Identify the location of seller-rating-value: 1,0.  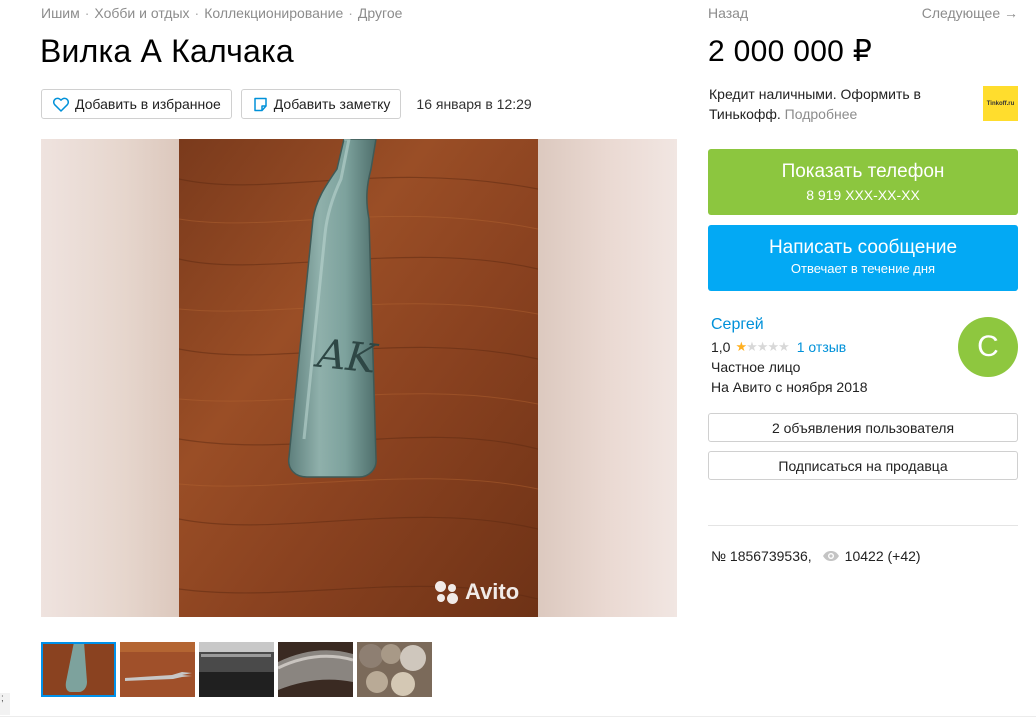
(721, 347).